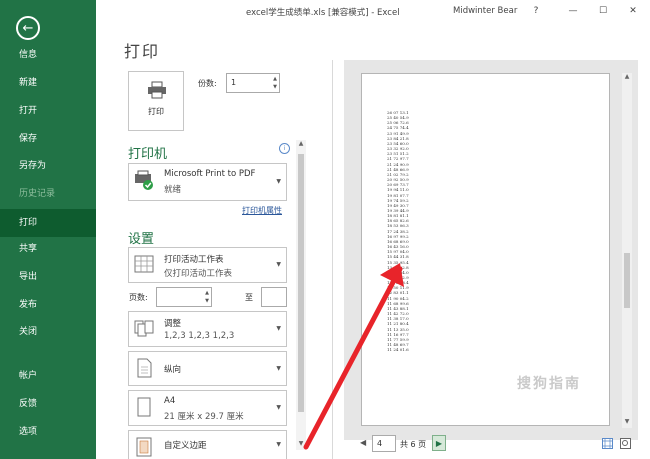  I want to click on close-button: ✕, so click(633, 11).